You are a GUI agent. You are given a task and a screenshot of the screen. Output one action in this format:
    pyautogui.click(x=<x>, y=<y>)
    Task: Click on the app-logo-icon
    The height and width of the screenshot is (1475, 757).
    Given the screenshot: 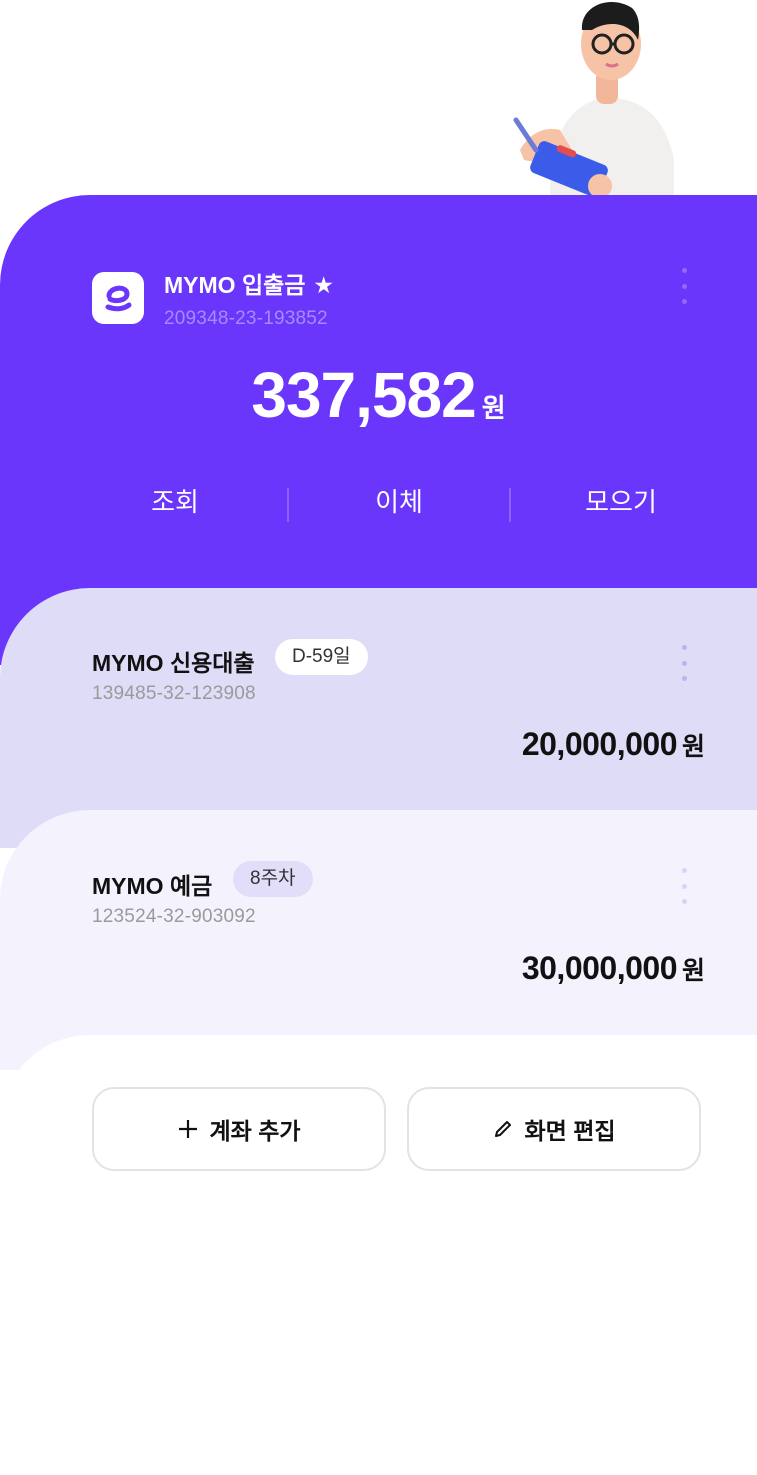 What is the action you would take?
    pyautogui.click(x=118, y=298)
    